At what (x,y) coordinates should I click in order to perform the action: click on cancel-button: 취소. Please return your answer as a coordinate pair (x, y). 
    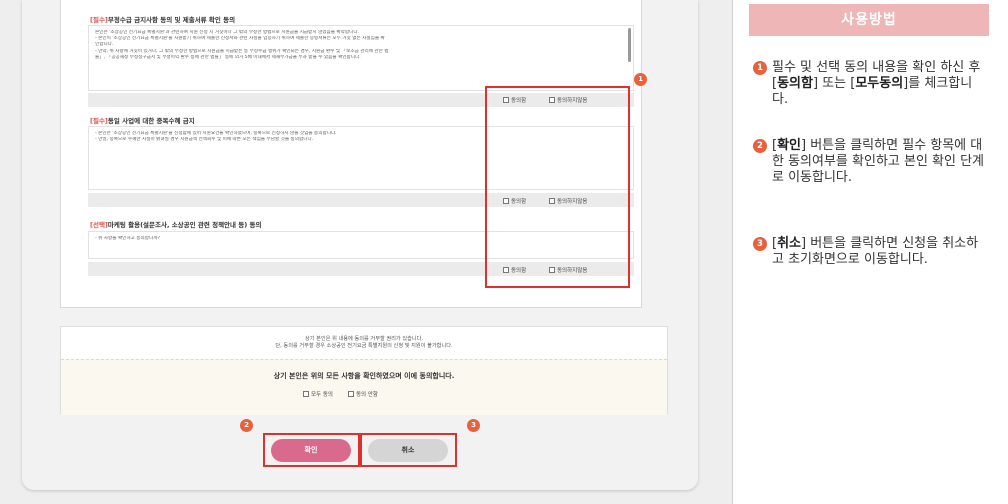
    Looking at the image, I should click on (408, 450).